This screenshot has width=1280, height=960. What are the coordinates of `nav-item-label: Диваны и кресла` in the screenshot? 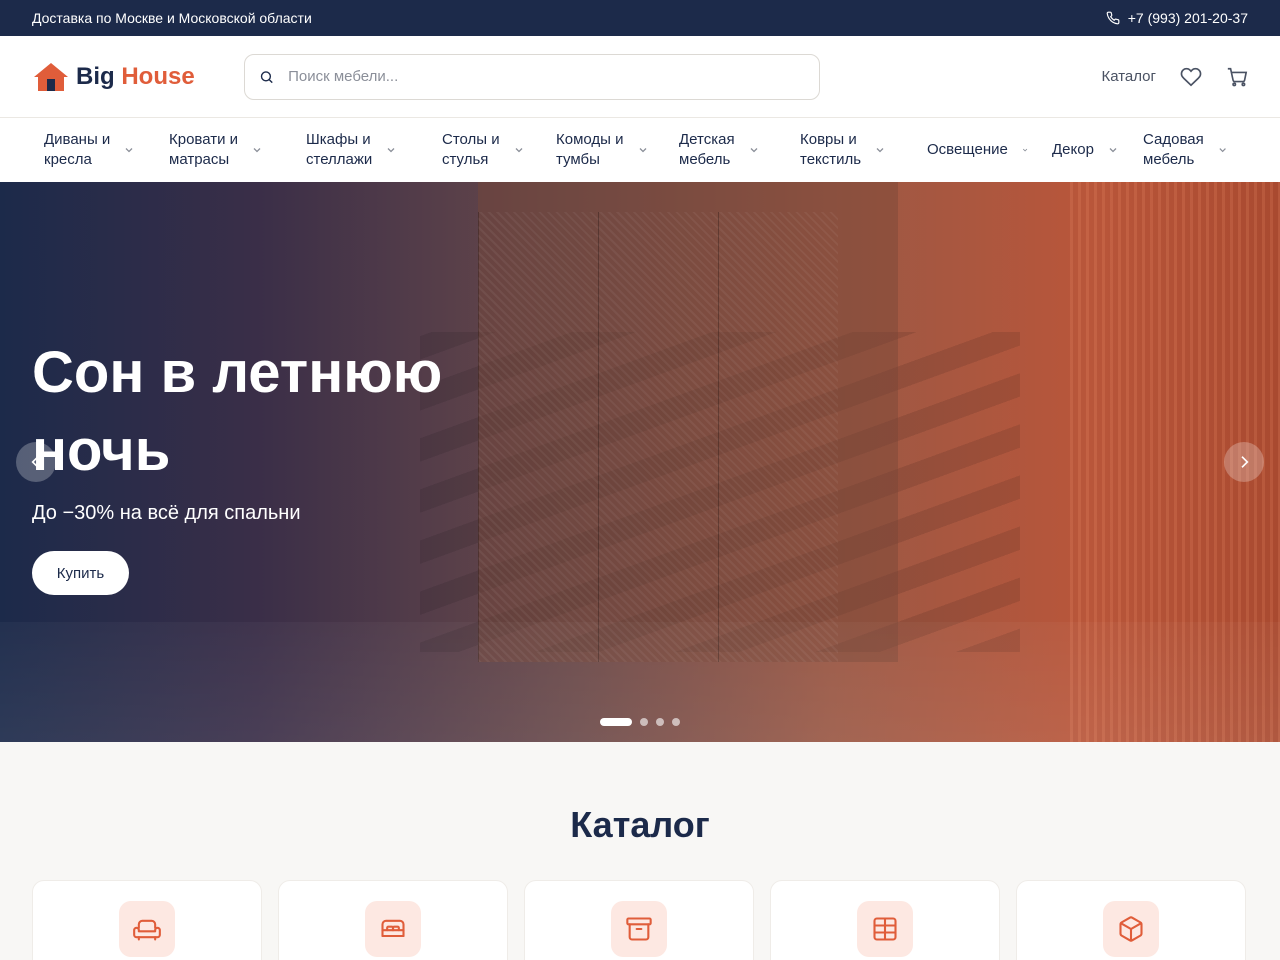 It's located at (77, 149).